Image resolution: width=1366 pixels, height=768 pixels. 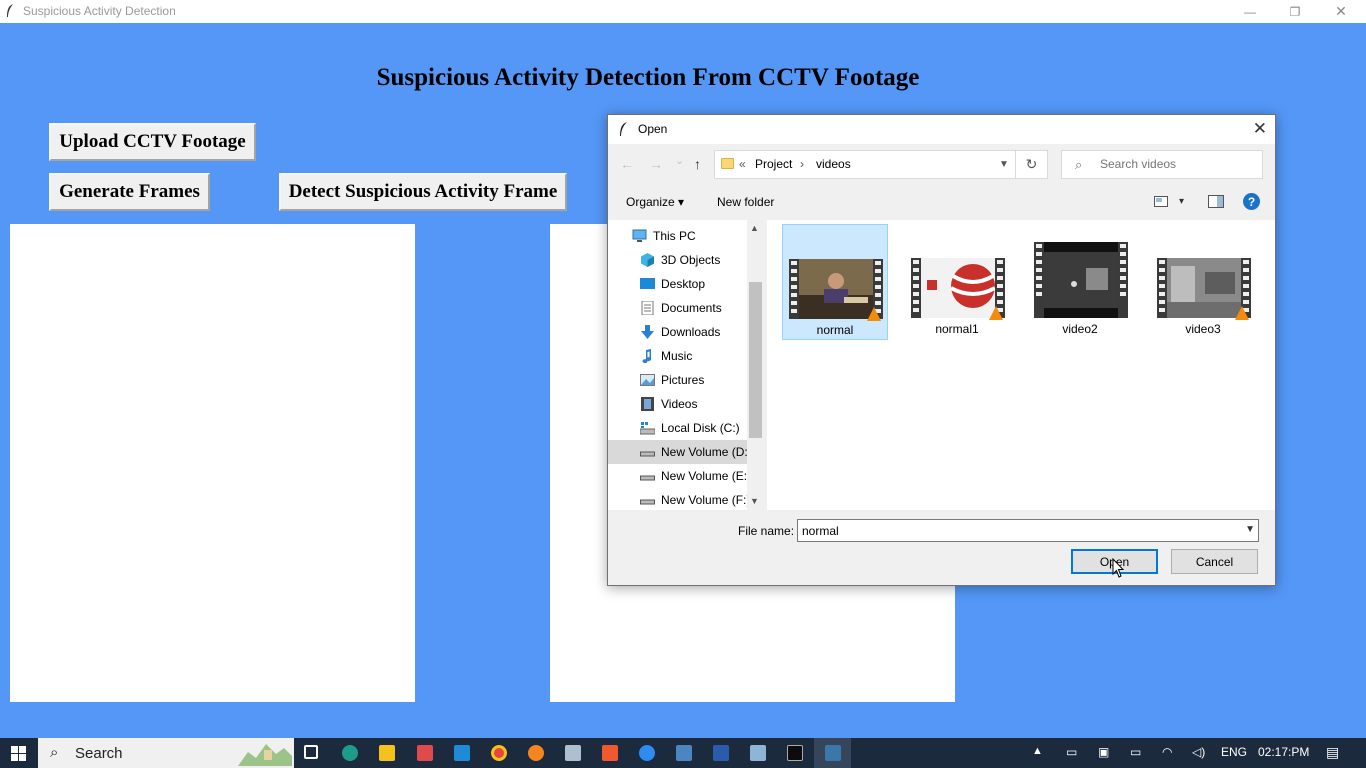 What do you see at coordinates (1214, 561) in the screenshot?
I see `cancel-button: Cancel` at bounding box center [1214, 561].